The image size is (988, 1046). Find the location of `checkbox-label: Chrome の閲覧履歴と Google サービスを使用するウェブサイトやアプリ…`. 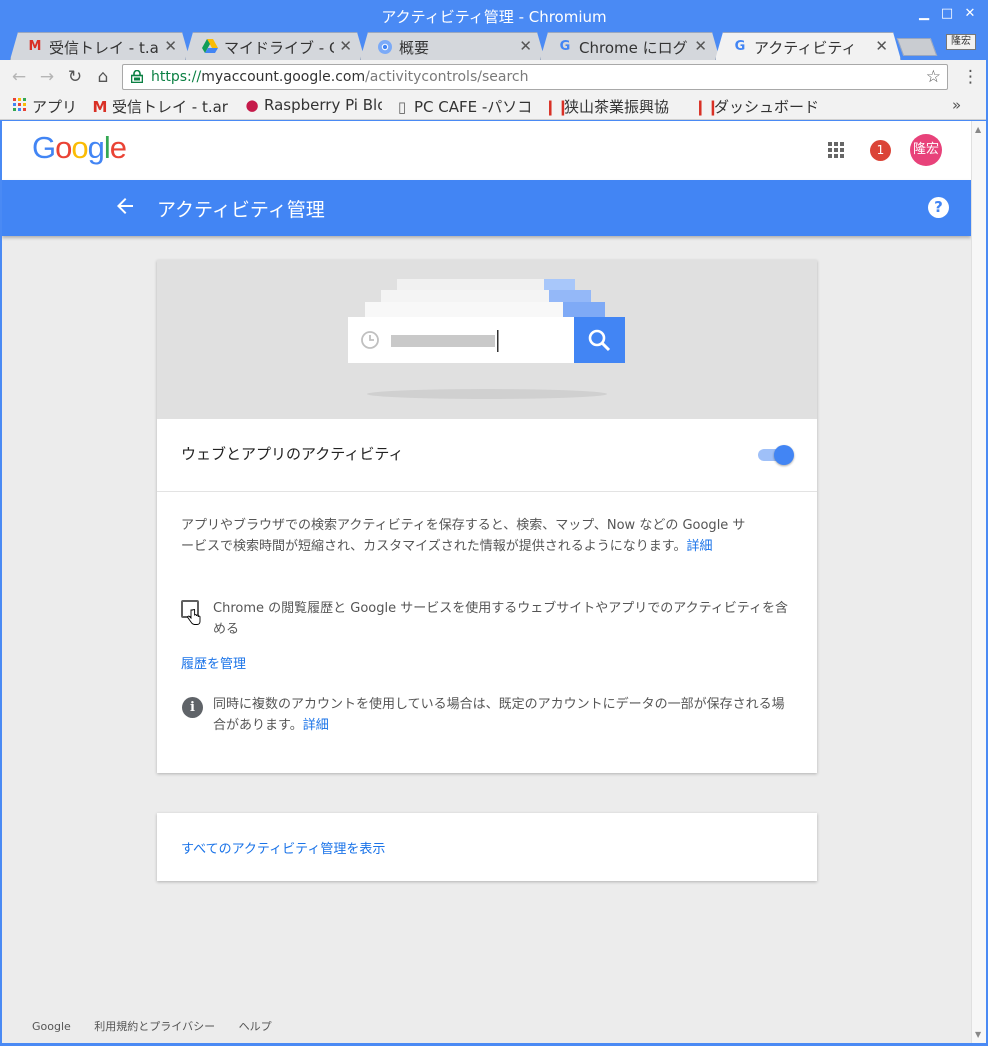

checkbox-label: Chrome の閲覧履歴と Google サービスを使用するウェブサイトやアプリ… is located at coordinates (501, 619).